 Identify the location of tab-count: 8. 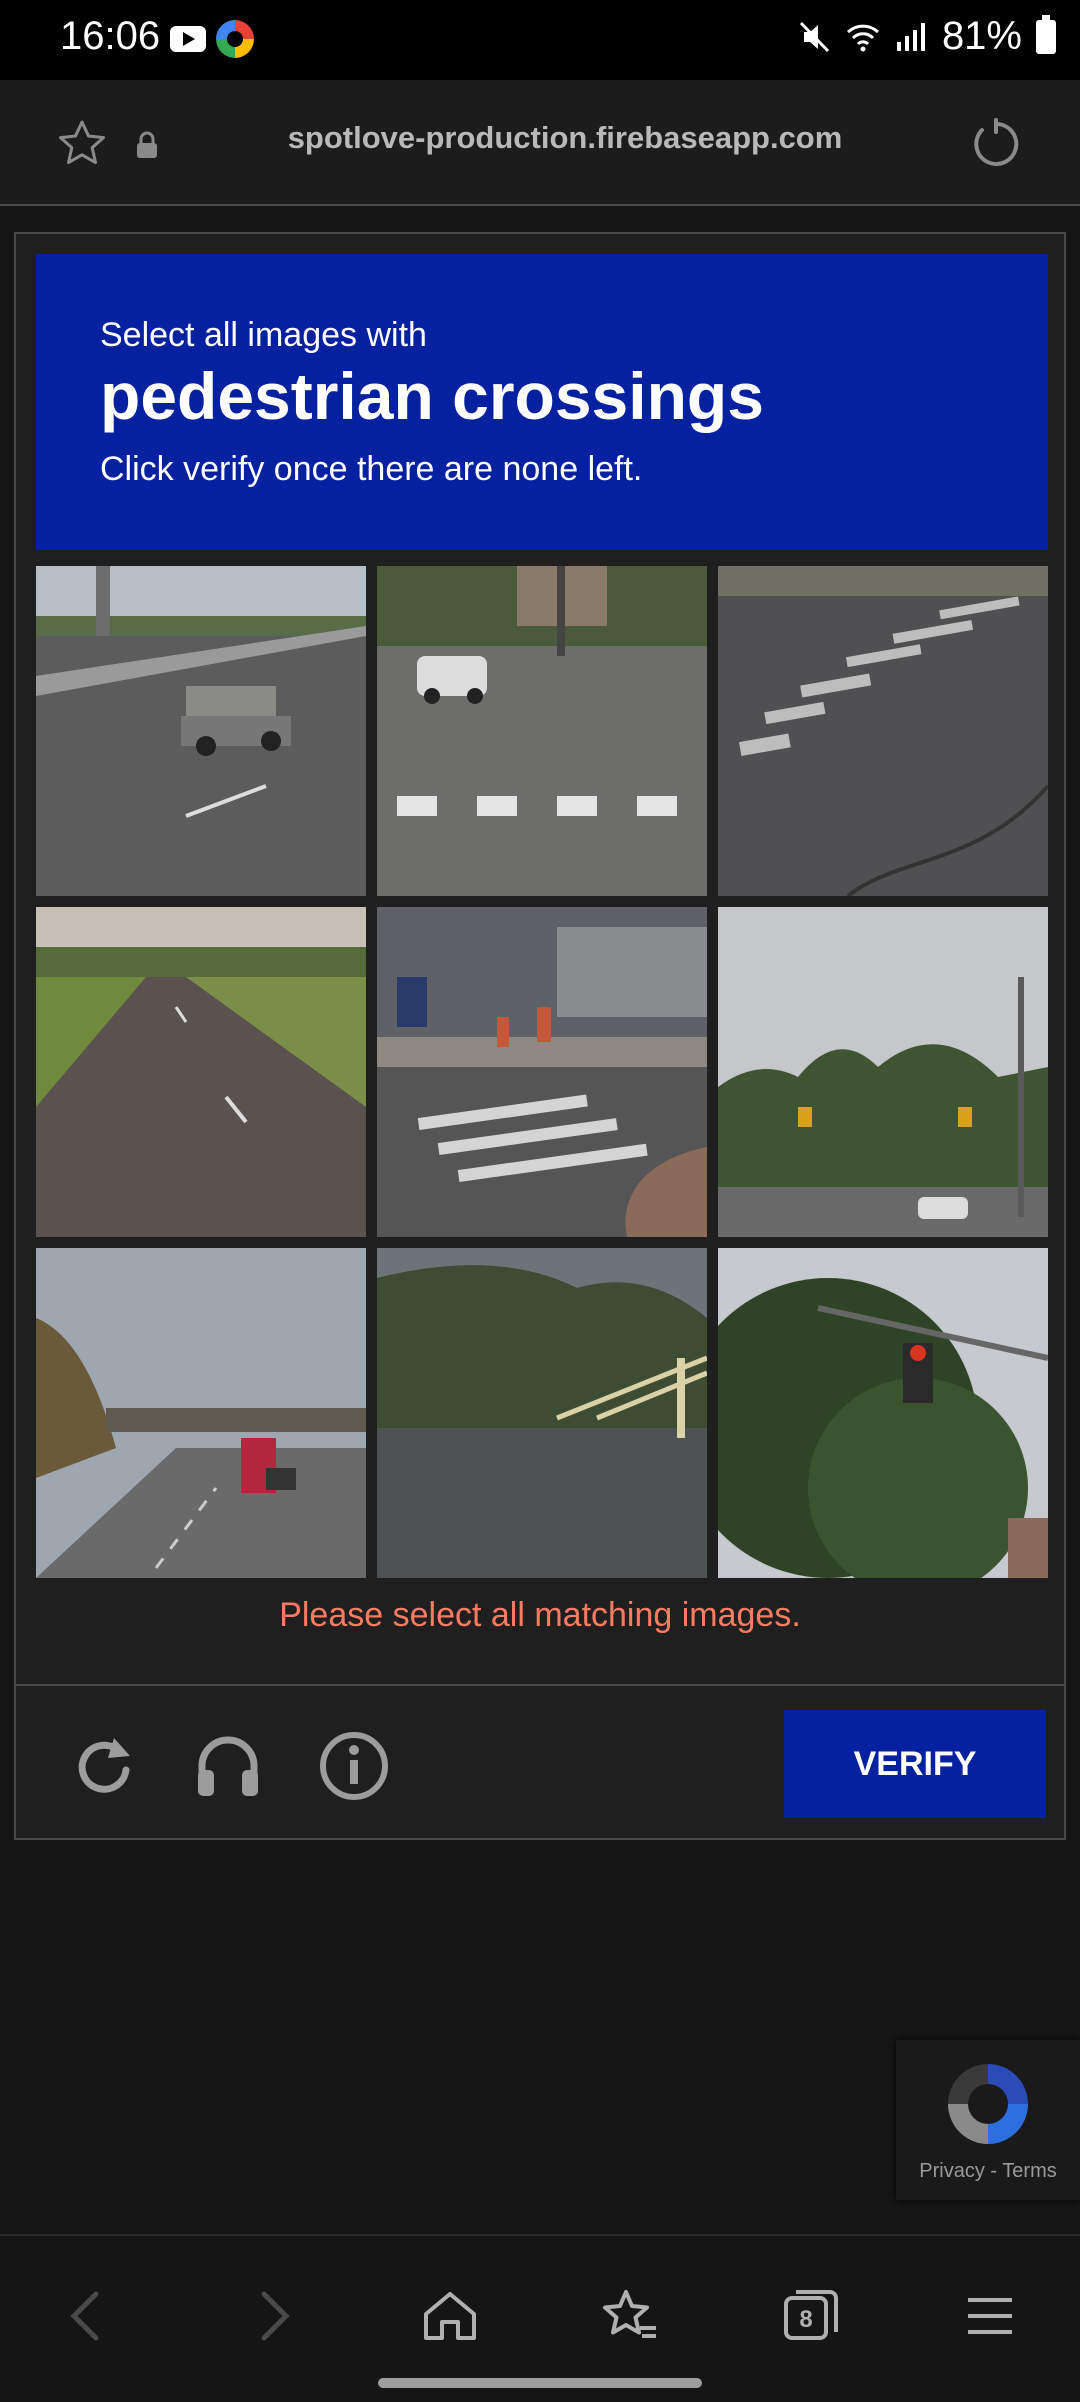
(806, 2319).